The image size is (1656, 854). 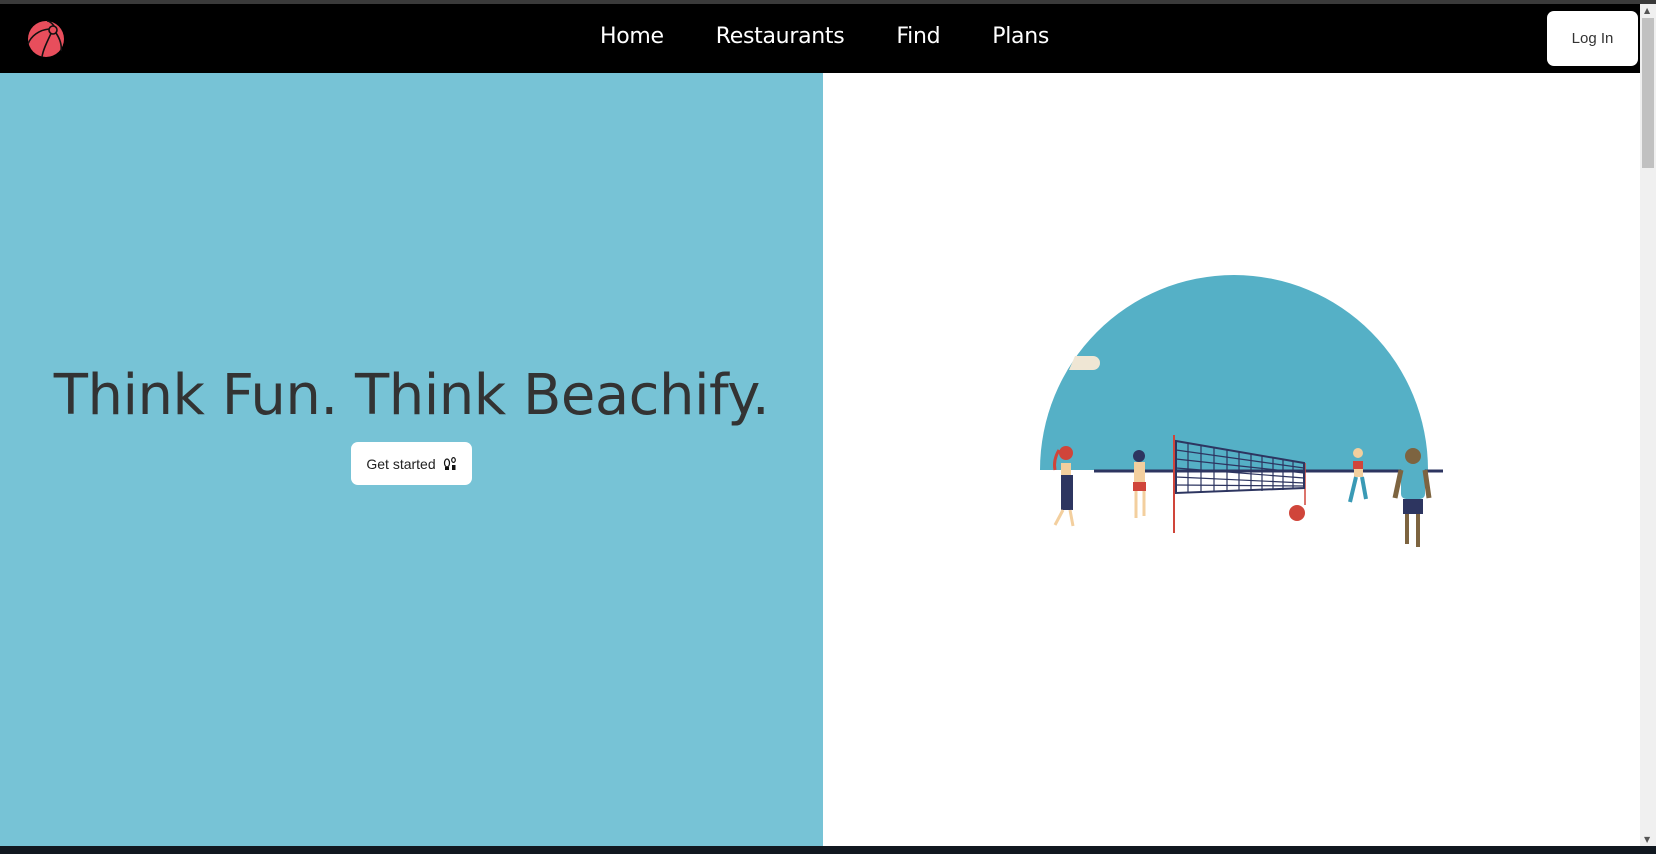 What do you see at coordinates (918, 36) in the screenshot?
I see `nav-find: Find` at bounding box center [918, 36].